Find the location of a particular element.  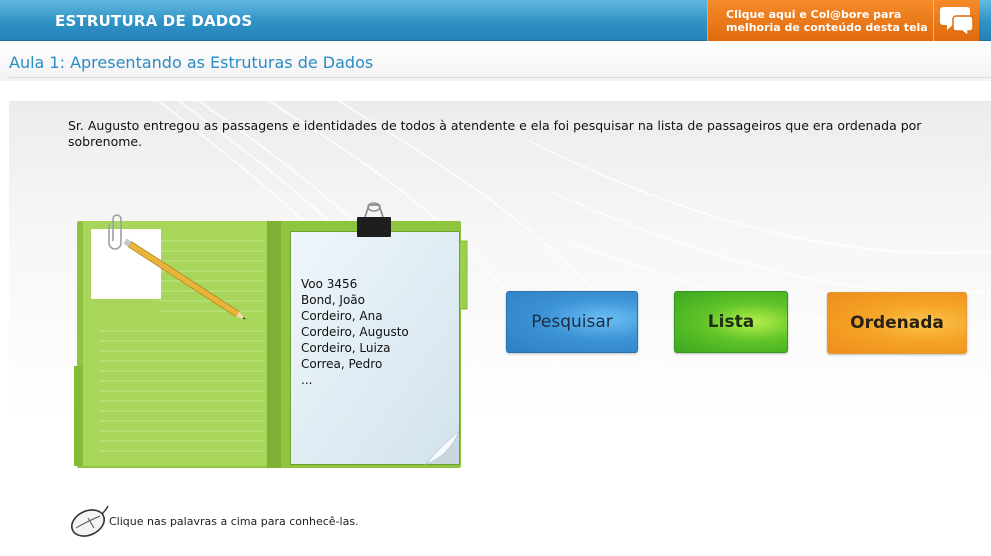

list-item: Cordeiro, Luiza is located at coordinates (346, 348).